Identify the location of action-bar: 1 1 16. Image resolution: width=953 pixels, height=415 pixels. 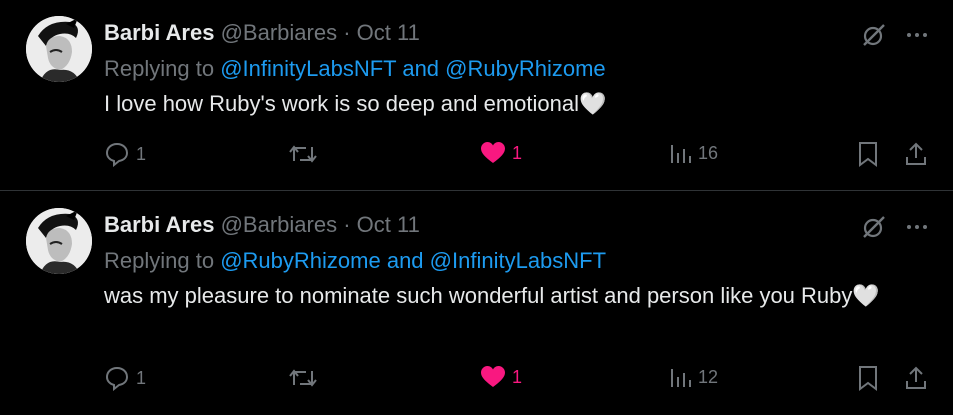
(519, 156).